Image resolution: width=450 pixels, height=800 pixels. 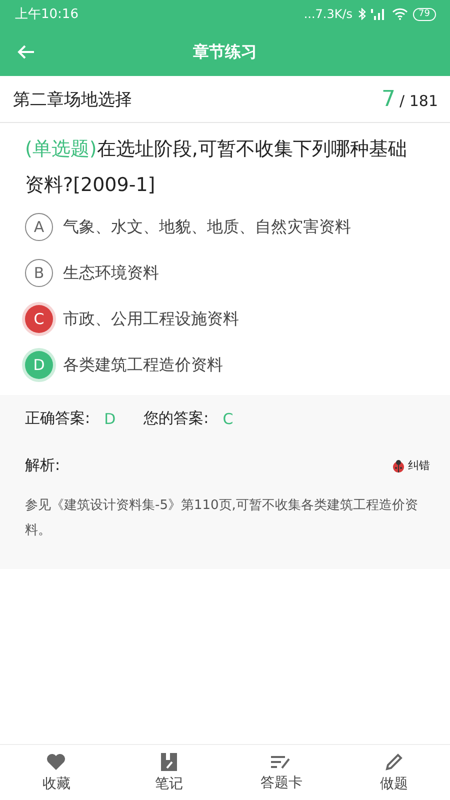 I want to click on pencil-icon, so click(x=393, y=761).